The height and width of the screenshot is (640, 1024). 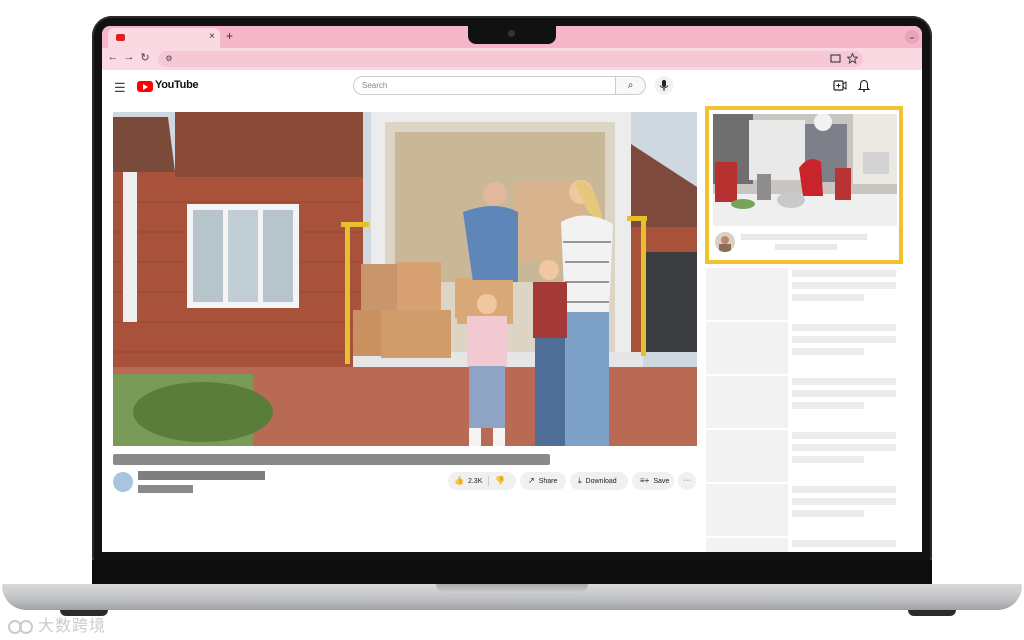 What do you see at coordinates (113, 57) in the screenshot?
I see `back-button: ←` at bounding box center [113, 57].